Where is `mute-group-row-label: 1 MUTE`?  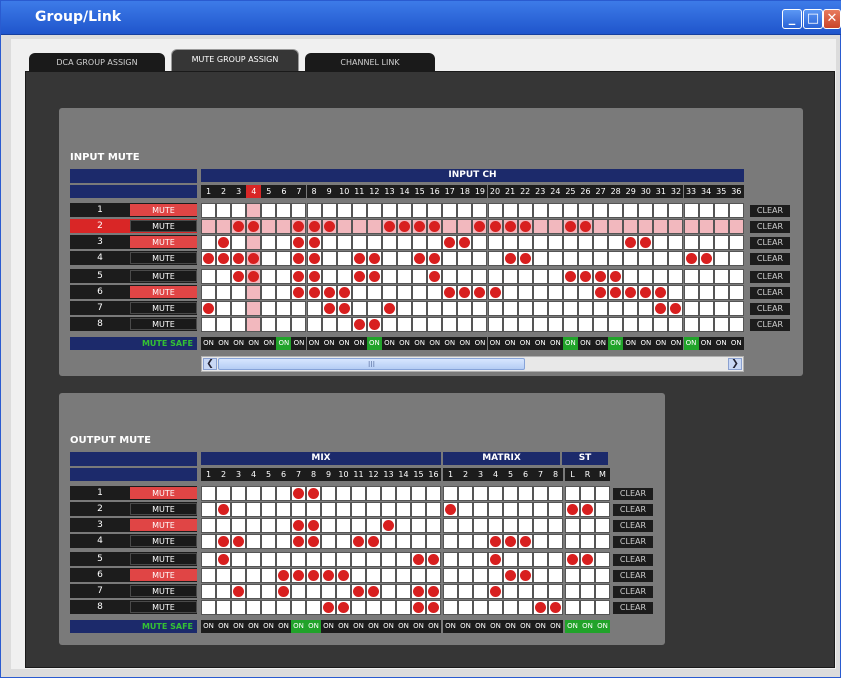
mute-group-row-label: 1 MUTE is located at coordinates (133, 210).